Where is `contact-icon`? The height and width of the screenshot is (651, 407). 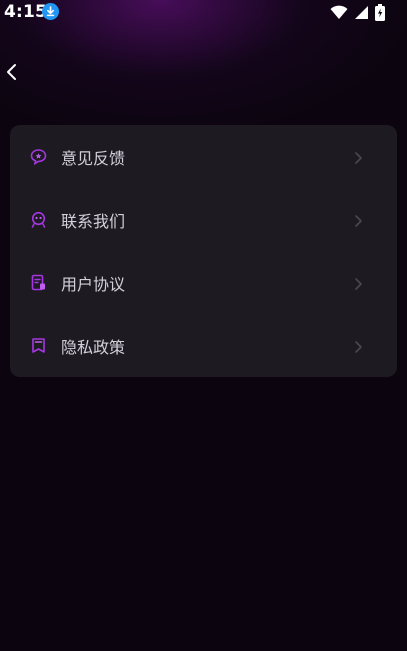 contact-icon is located at coordinates (38, 219).